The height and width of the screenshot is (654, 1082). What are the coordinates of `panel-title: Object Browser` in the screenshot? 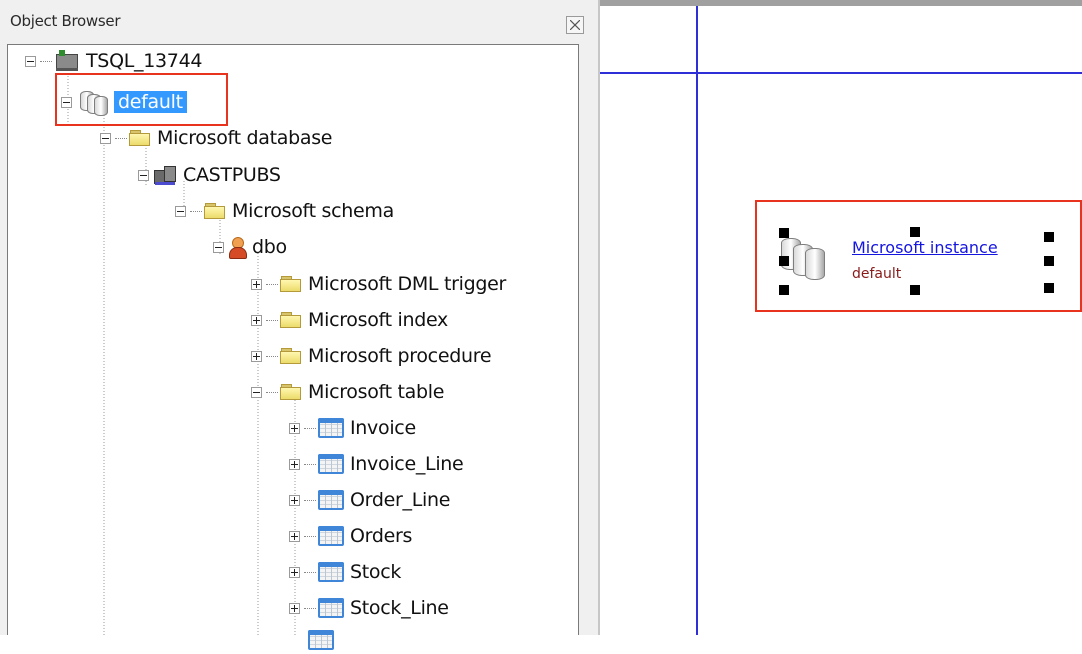 It's located at (65, 21).